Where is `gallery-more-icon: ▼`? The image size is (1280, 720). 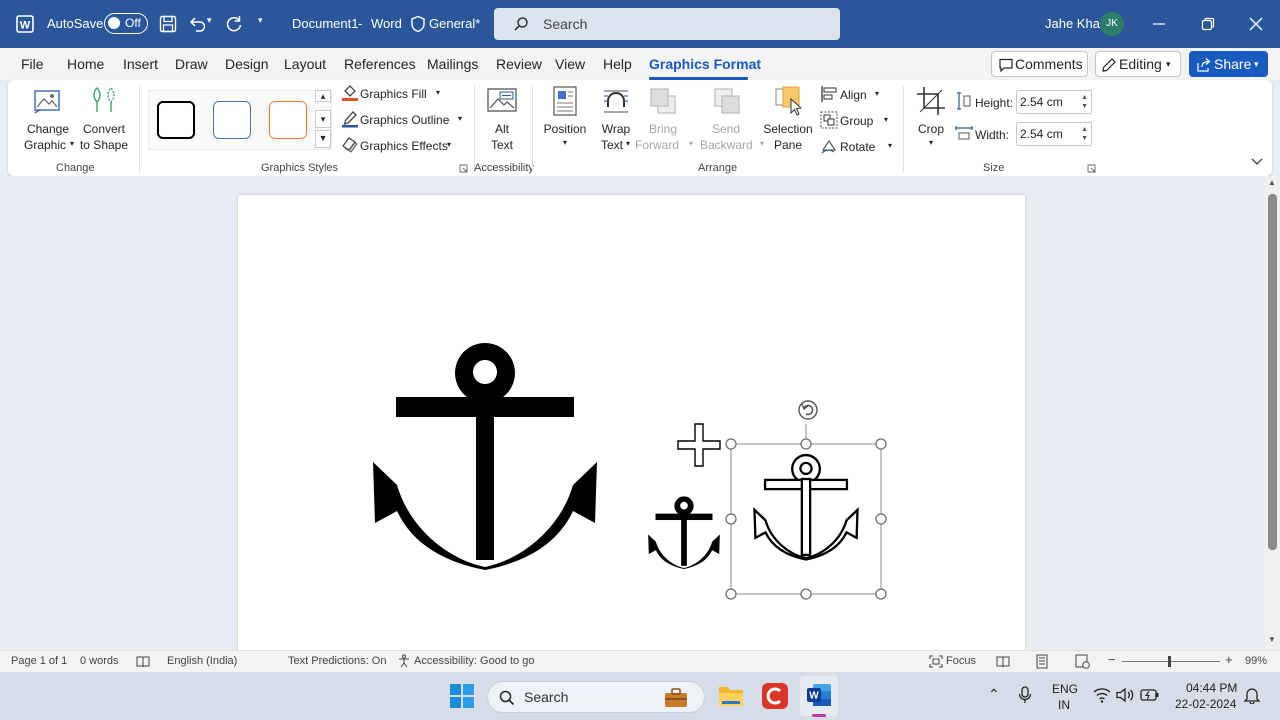
gallery-more-icon: ▼ is located at coordinates (323, 139).